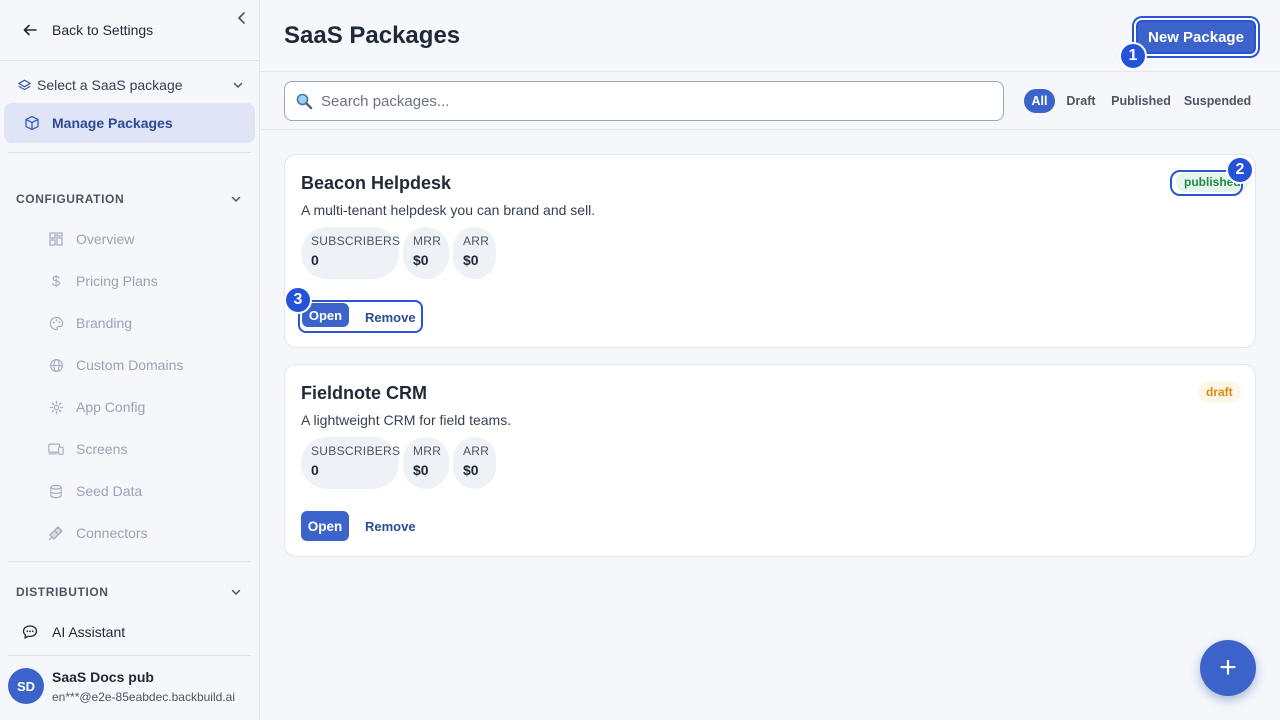 The image size is (1280, 720). I want to click on database-icon, so click(56, 491).